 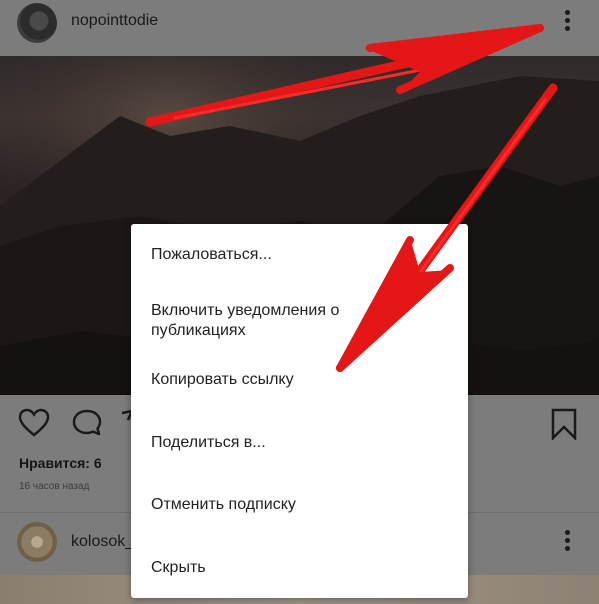 What do you see at coordinates (303, 321) in the screenshot?
I see `menu-item-turn-on-notifications: Включить уведомления о публикациях` at bounding box center [303, 321].